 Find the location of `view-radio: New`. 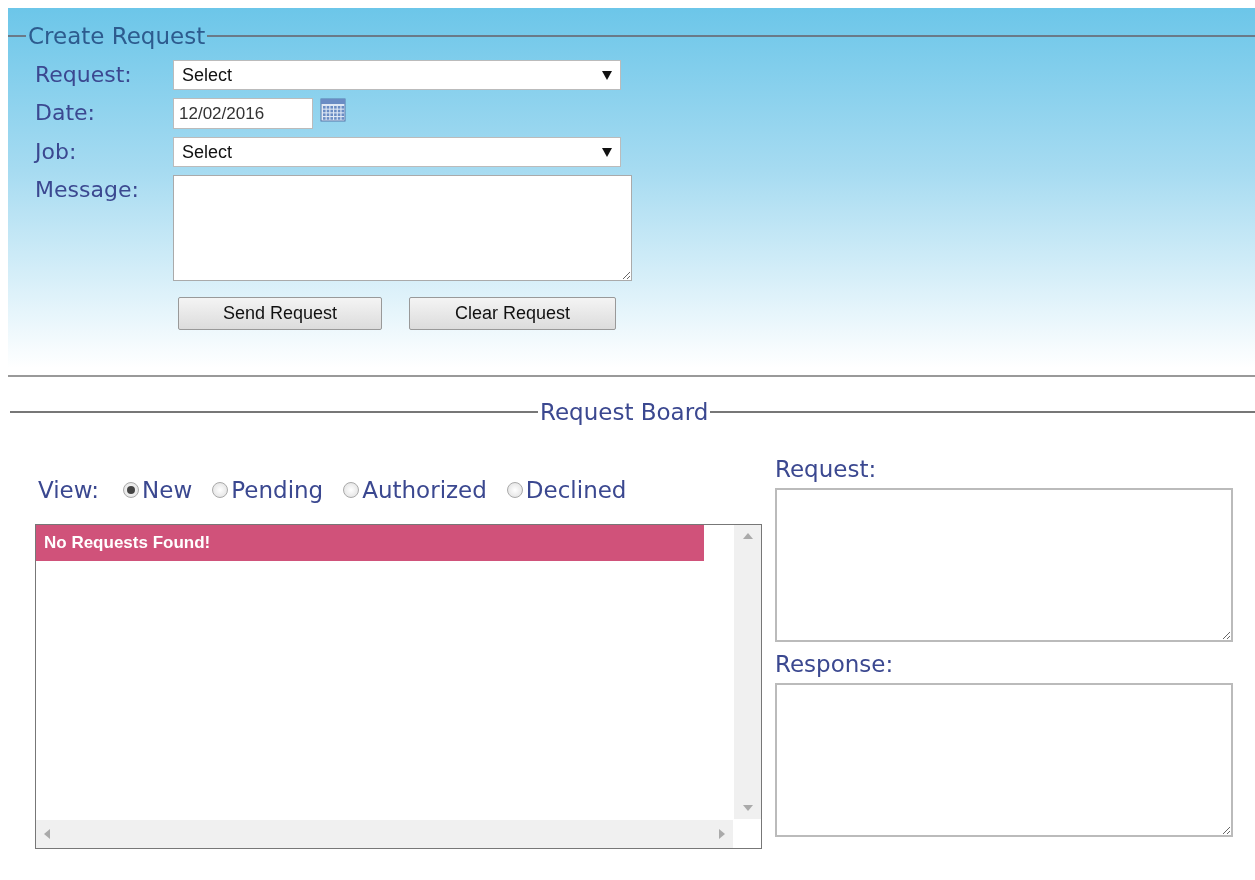

view-radio: New is located at coordinates (158, 490).